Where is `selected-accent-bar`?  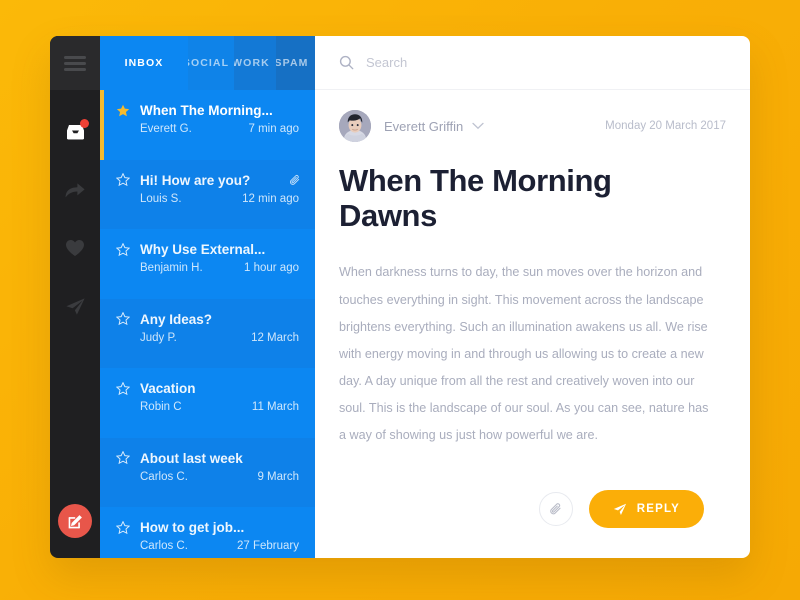
selected-accent-bar is located at coordinates (102, 125).